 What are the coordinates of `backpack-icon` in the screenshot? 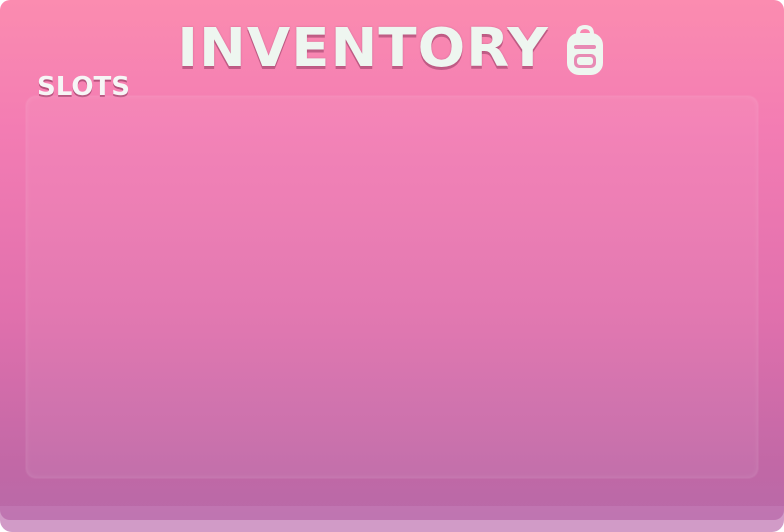 It's located at (584, 49).